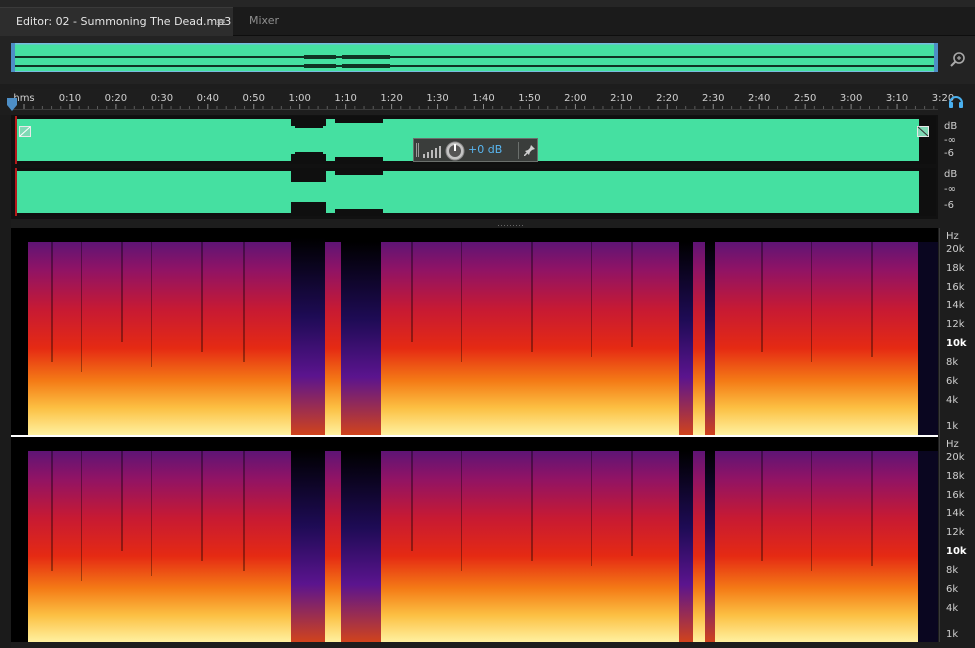 This screenshot has height=648, width=975. I want to click on time-tick-label: 2:10, so click(621, 98).